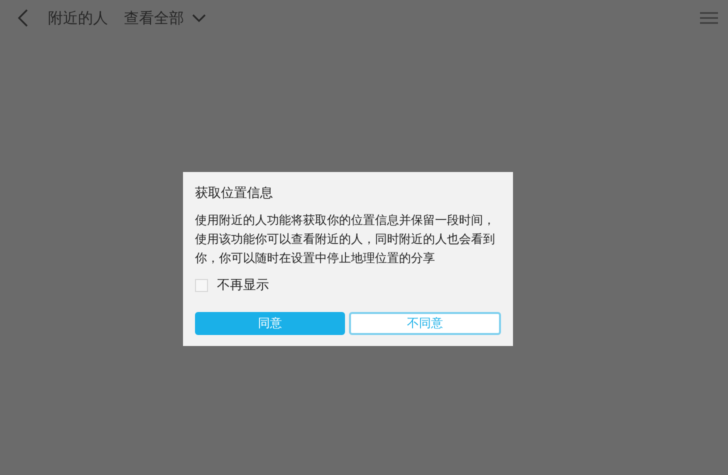 Image resolution: width=728 pixels, height=475 pixels. Describe the element at coordinates (199, 18) in the screenshot. I see `caret-icon` at that location.